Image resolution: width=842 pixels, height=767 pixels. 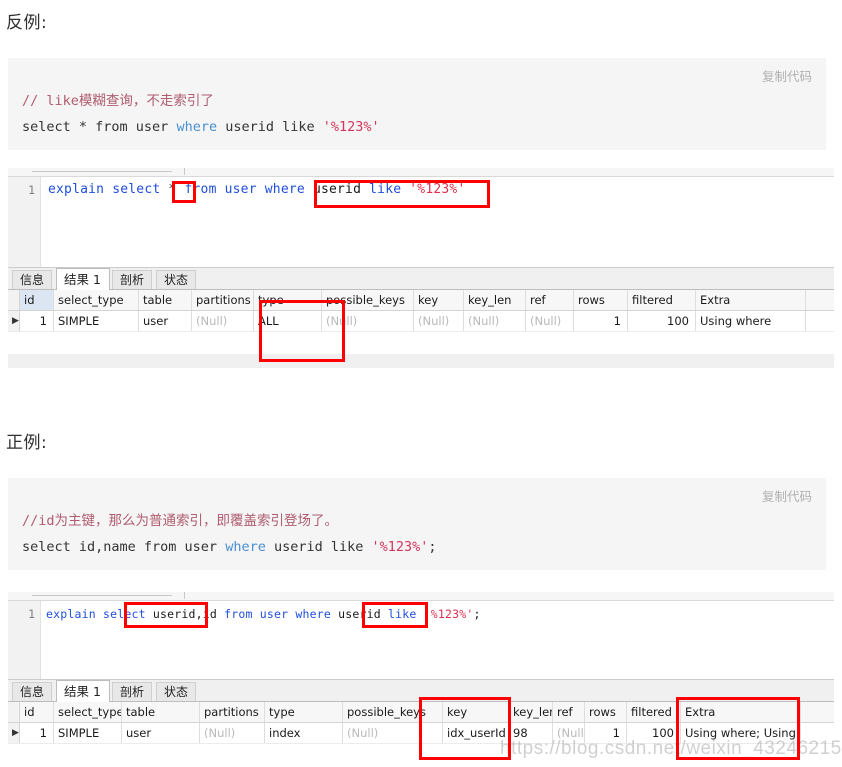 I want to click on sql-str-pattern-bad: '%123%', so click(x=437, y=189).